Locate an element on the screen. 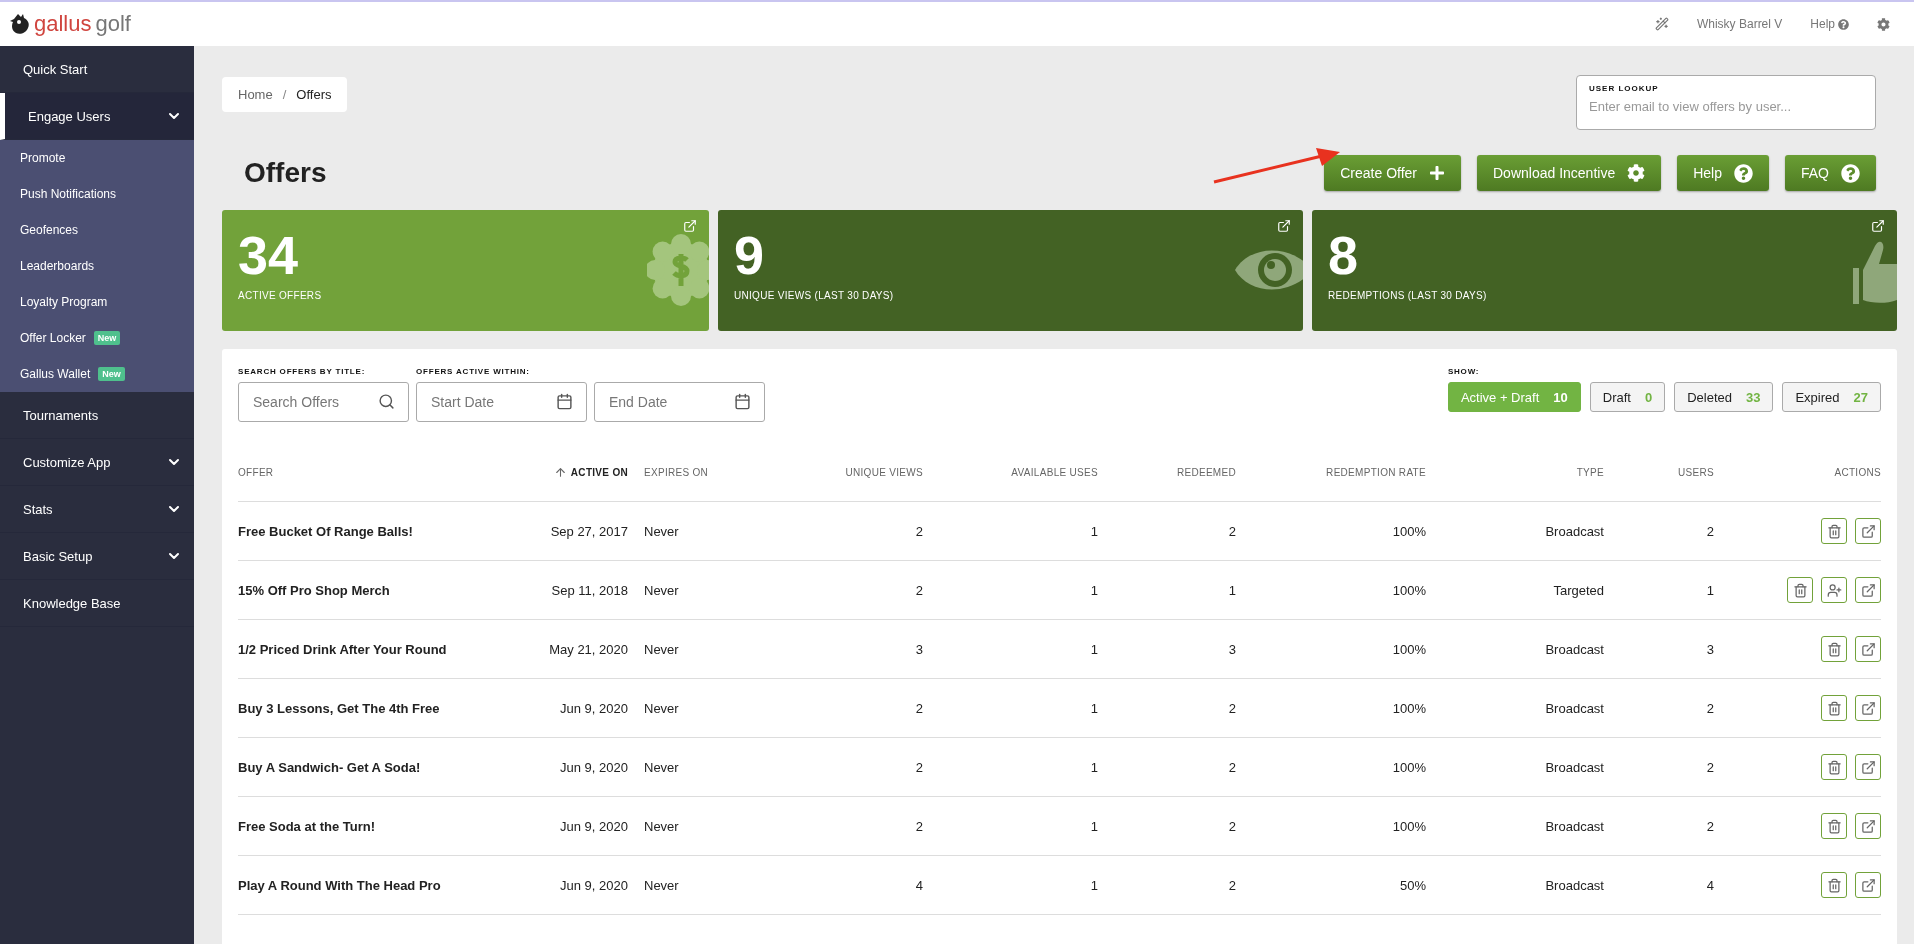  table-cell: 3 is located at coordinates (1659, 649).